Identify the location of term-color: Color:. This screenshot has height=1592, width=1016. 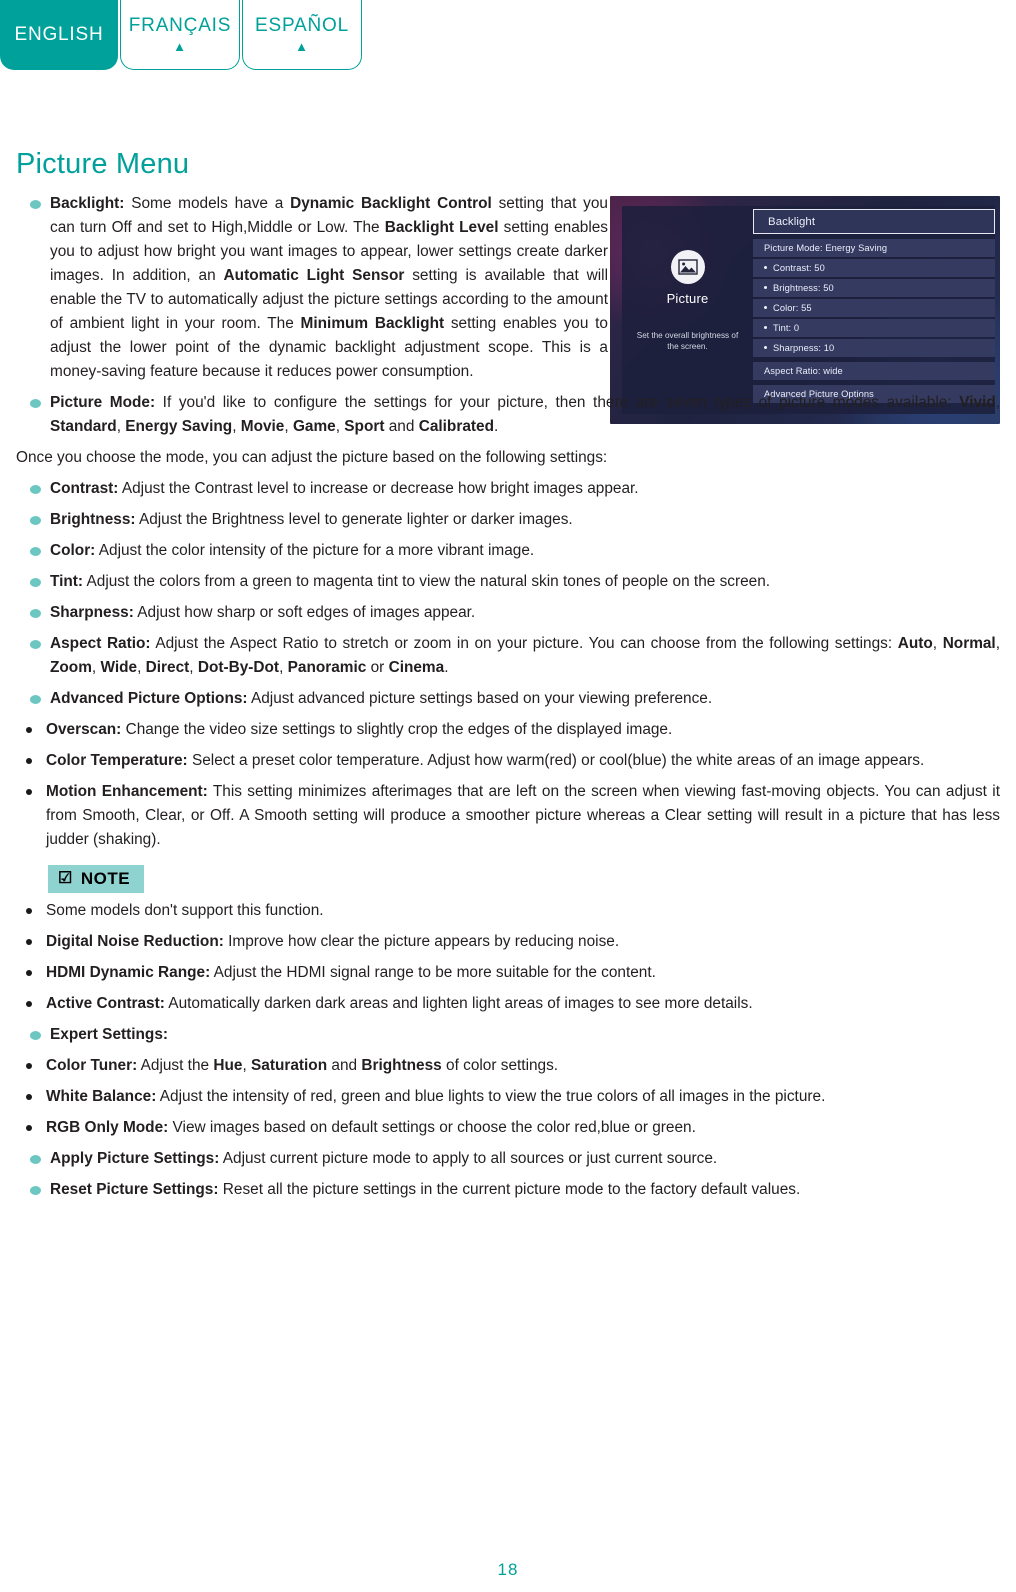
(73, 550).